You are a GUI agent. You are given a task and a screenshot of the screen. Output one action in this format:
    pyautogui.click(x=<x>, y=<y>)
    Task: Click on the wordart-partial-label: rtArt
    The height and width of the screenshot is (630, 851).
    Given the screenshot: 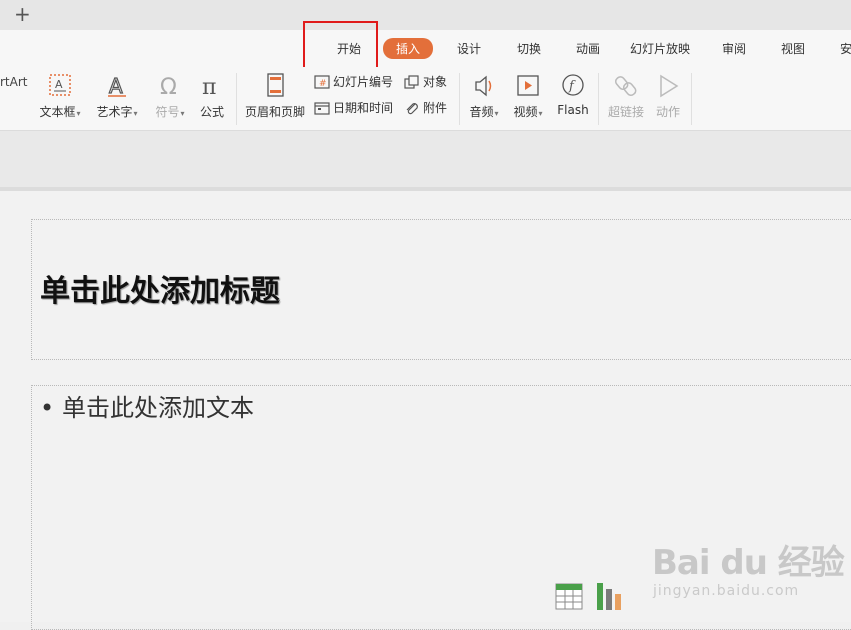 What is the action you would take?
    pyautogui.click(x=14, y=82)
    